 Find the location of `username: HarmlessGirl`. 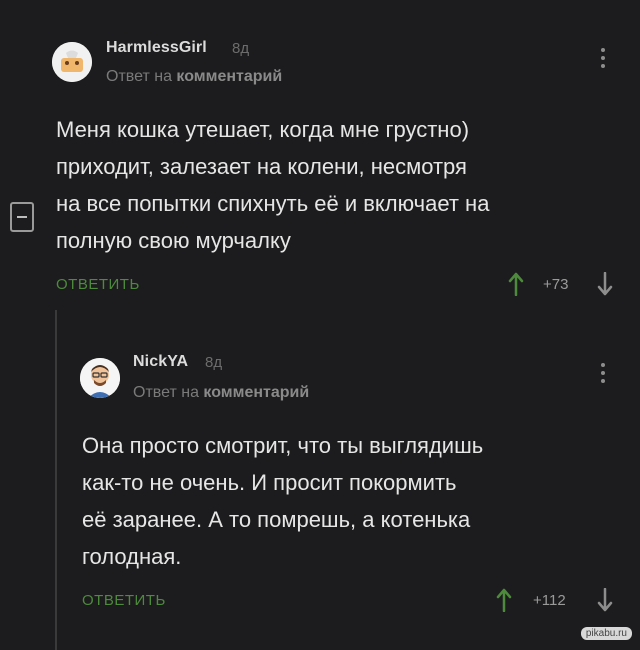

username: HarmlessGirl is located at coordinates (156, 48).